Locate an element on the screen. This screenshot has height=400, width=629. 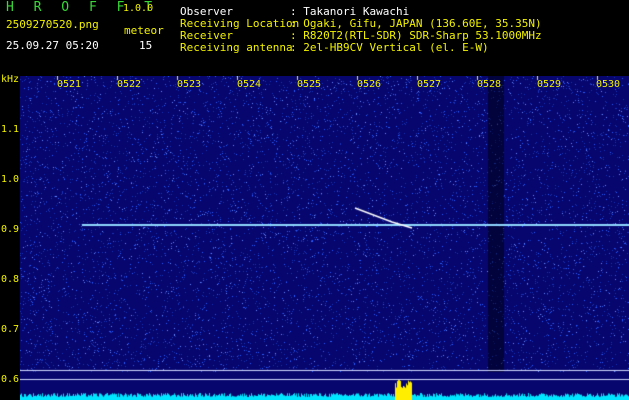
time-tick-label: 0527 is located at coordinates (429, 84).